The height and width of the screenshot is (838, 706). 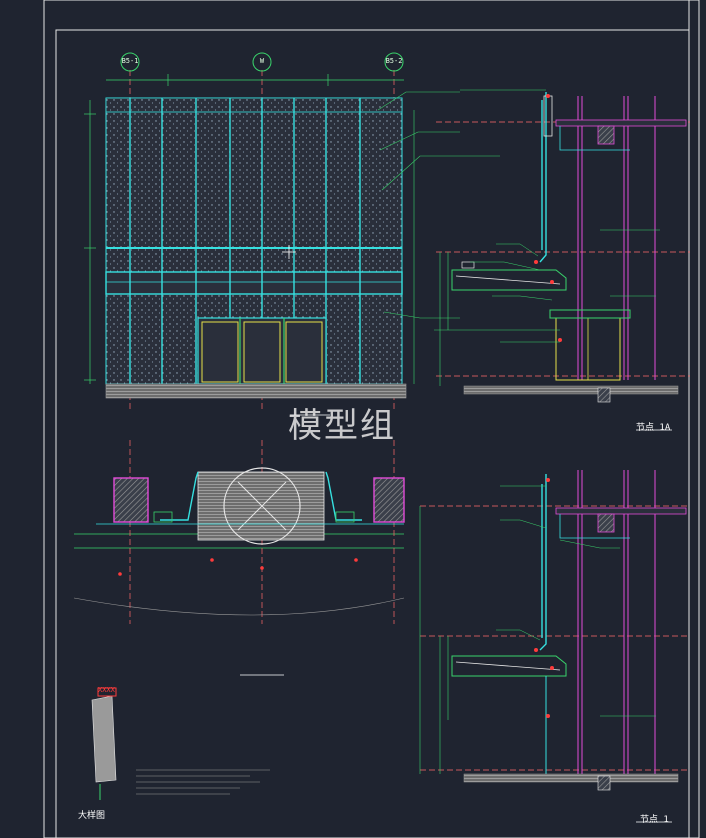 What do you see at coordinates (106, 690) in the screenshot?
I see `detail-tag: XXXX` at bounding box center [106, 690].